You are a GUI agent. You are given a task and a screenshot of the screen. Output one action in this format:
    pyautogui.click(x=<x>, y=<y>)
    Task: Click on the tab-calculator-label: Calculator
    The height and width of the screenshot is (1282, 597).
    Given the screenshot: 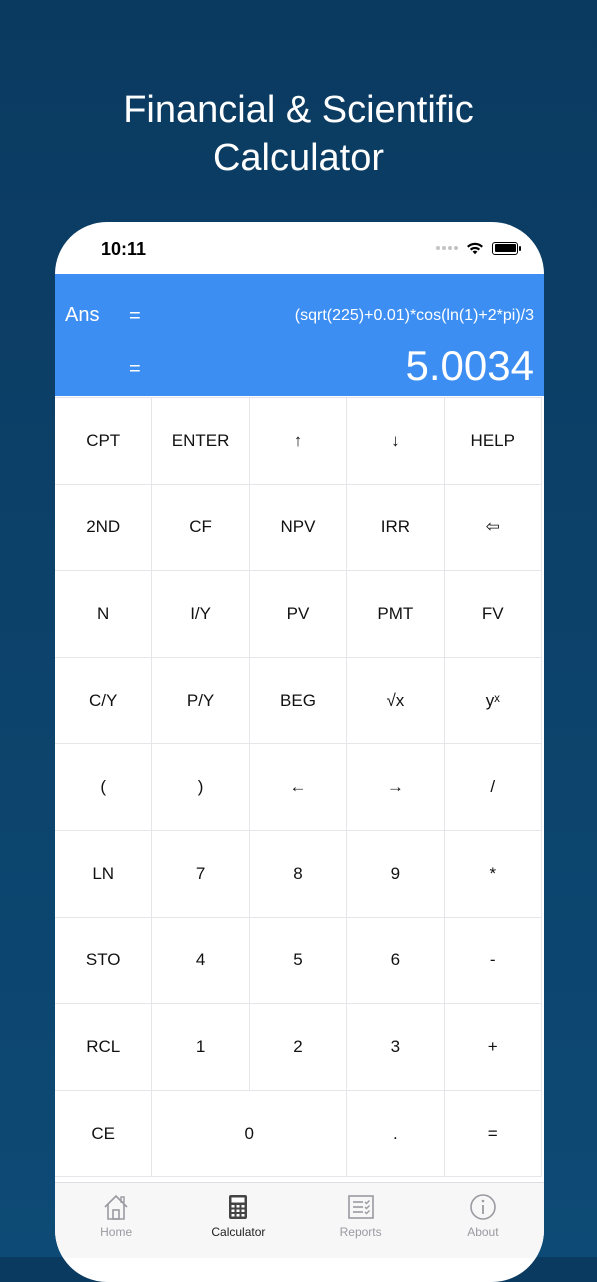 What is the action you would take?
    pyautogui.click(x=238, y=1232)
    